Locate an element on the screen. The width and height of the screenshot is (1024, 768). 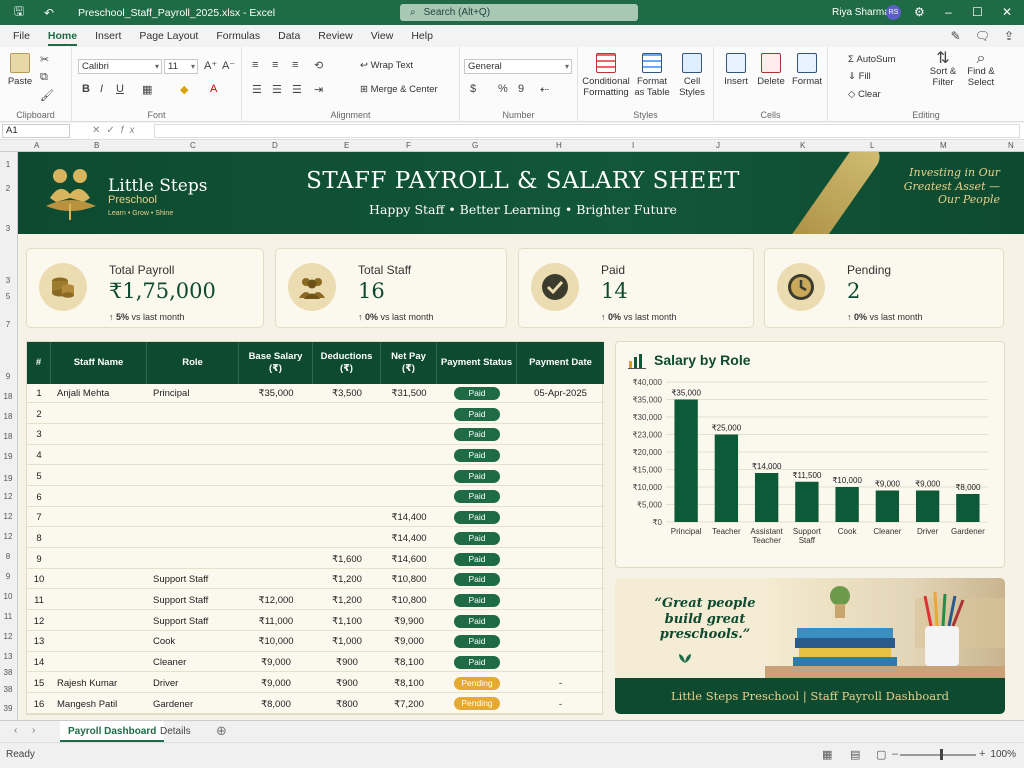
merge-center-button: ⊞ Merge & Center is located at coordinates (399, 89).